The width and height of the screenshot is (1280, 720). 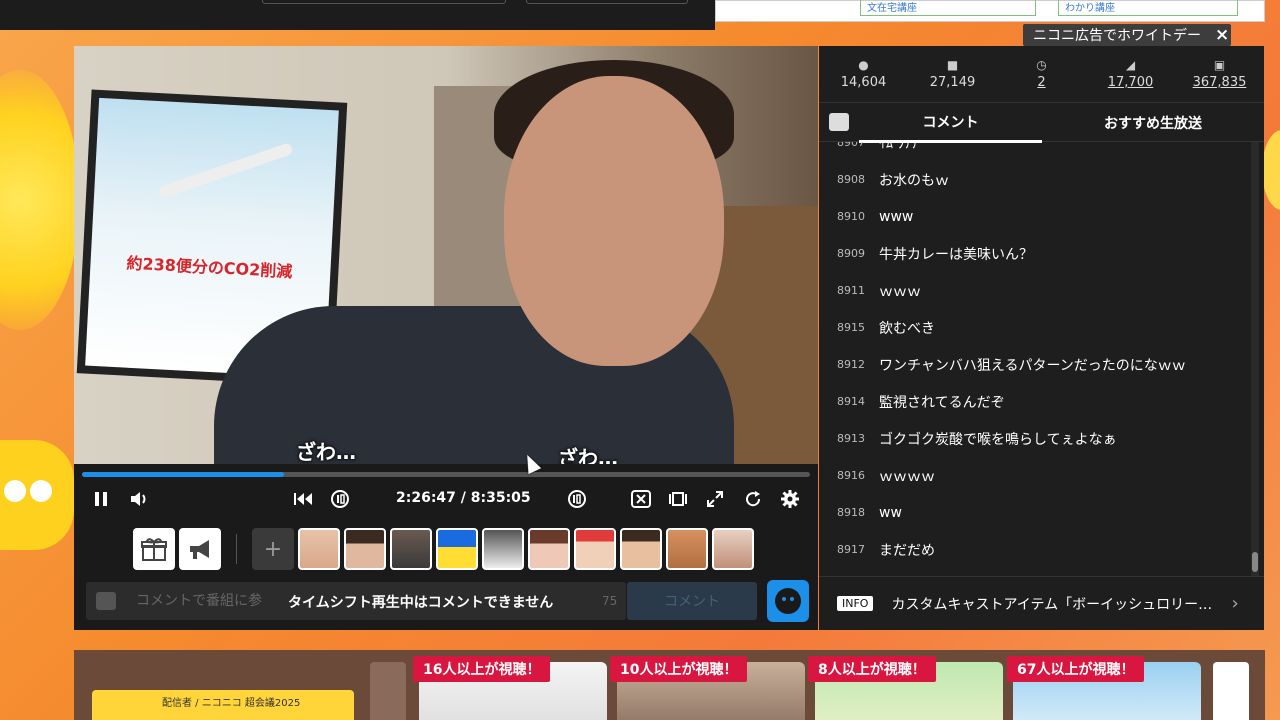 I want to click on info-badge: INFO, so click(x=855, y=603).